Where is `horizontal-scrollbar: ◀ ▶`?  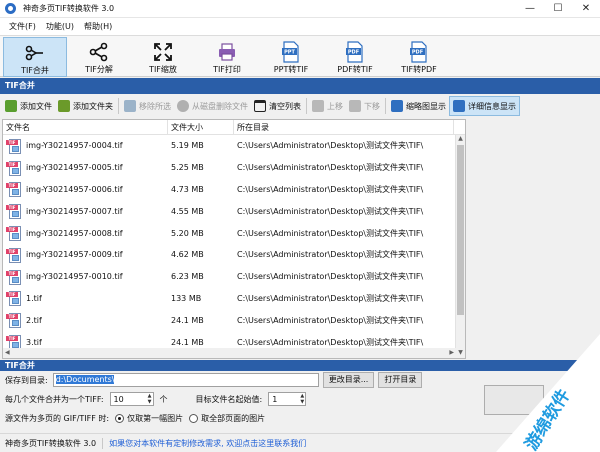
horizontal-scrollbar: ◀ ▶ is located at coordinates (229, 353).